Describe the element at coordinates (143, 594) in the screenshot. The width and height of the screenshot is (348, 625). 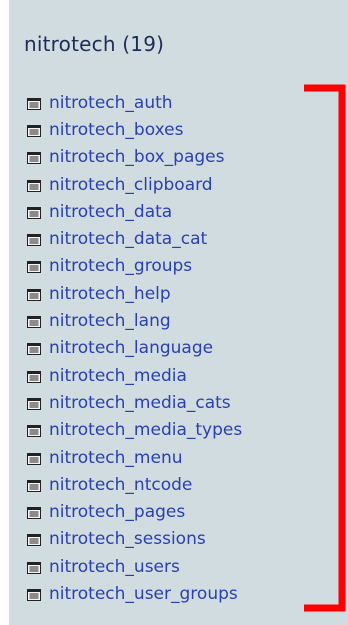
I see `table-link: nitrotech_user_groups` at that location.